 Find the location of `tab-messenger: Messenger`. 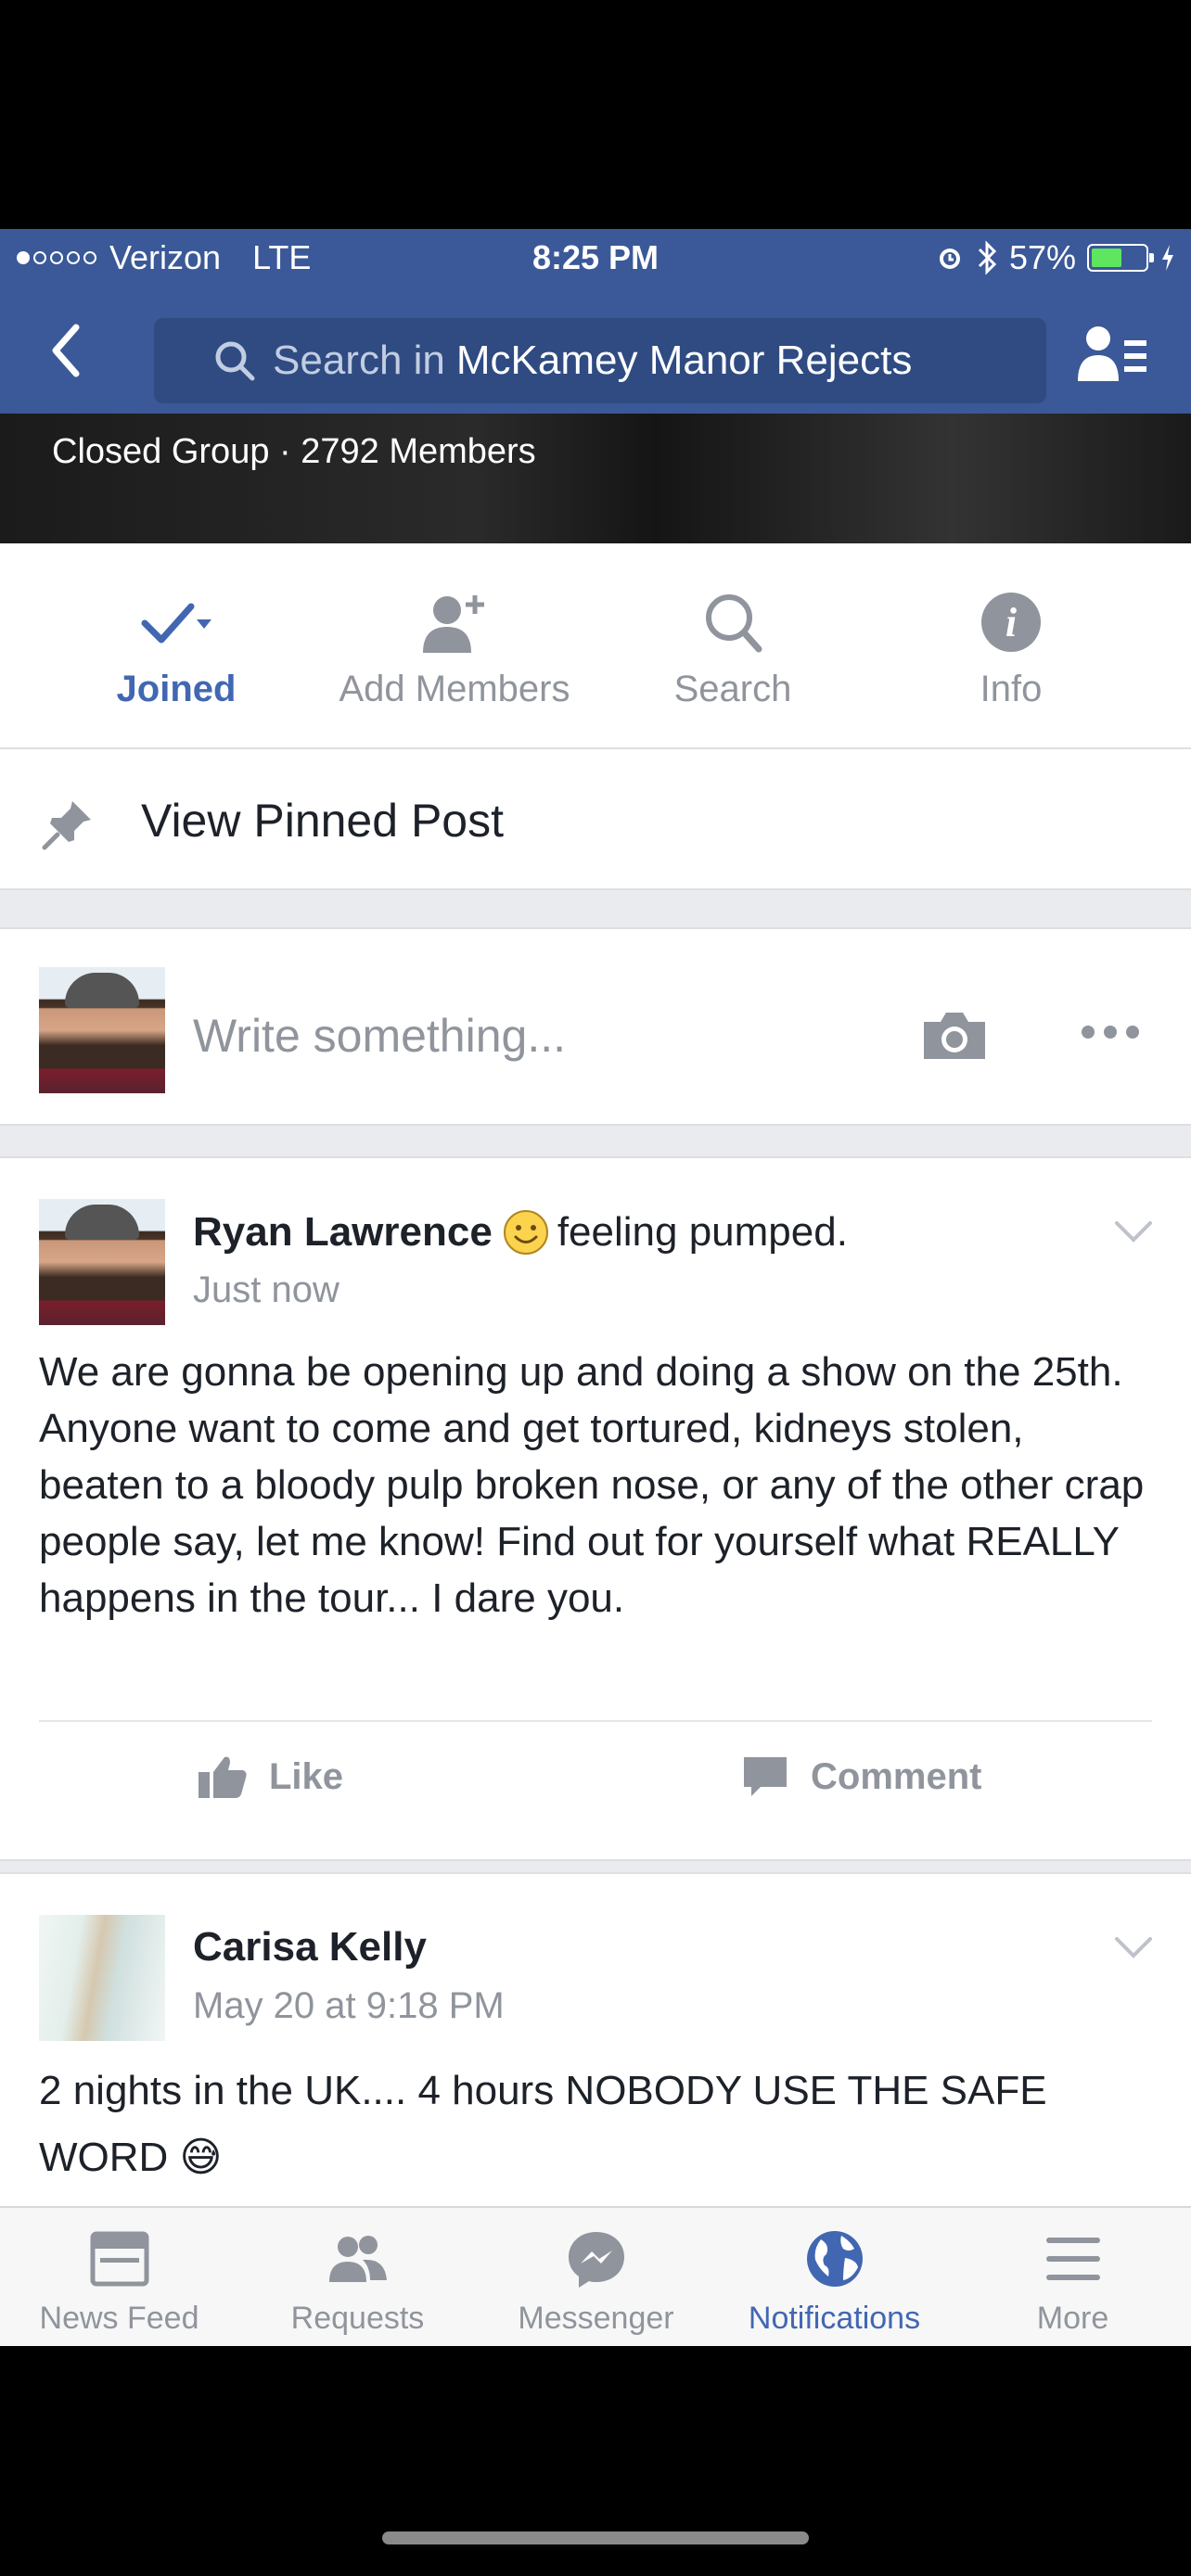

tab-messenger: Messenger is located at coordinates (596, 2277).